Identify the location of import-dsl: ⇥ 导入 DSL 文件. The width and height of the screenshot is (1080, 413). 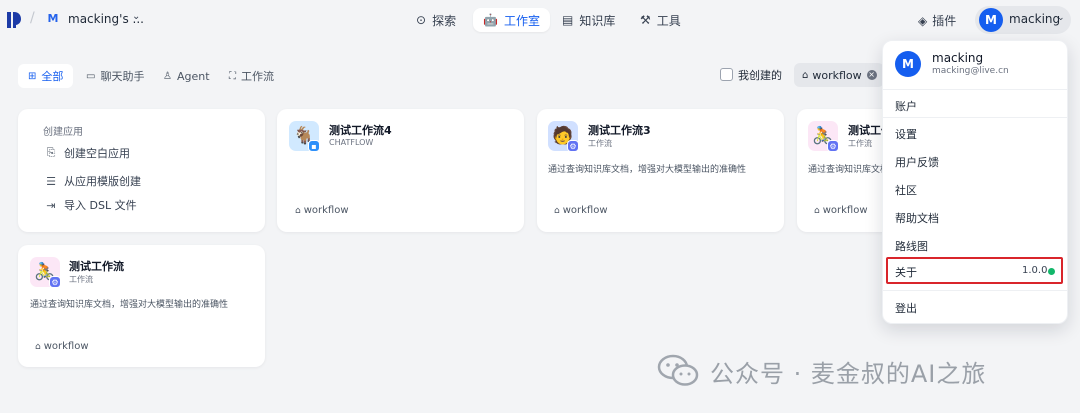
(90, 205).